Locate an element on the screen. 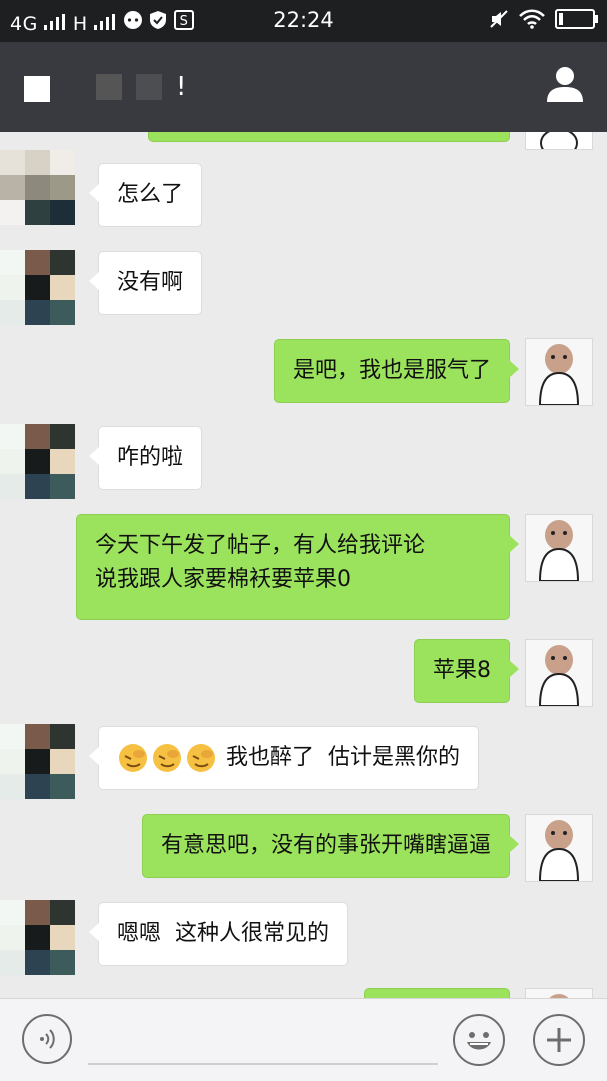 This screenshot has width=607, height=1081. status-bar: 4G H S 22:24 is located at coordinates (303, 21).